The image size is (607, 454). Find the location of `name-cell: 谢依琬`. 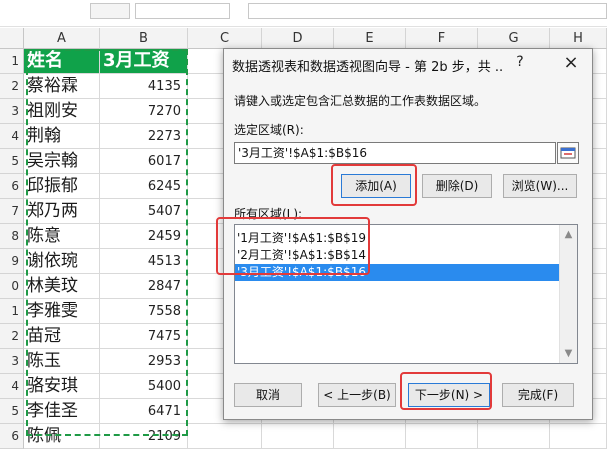

name-cell: 谢依琬 is located at coordinates (62, 261).